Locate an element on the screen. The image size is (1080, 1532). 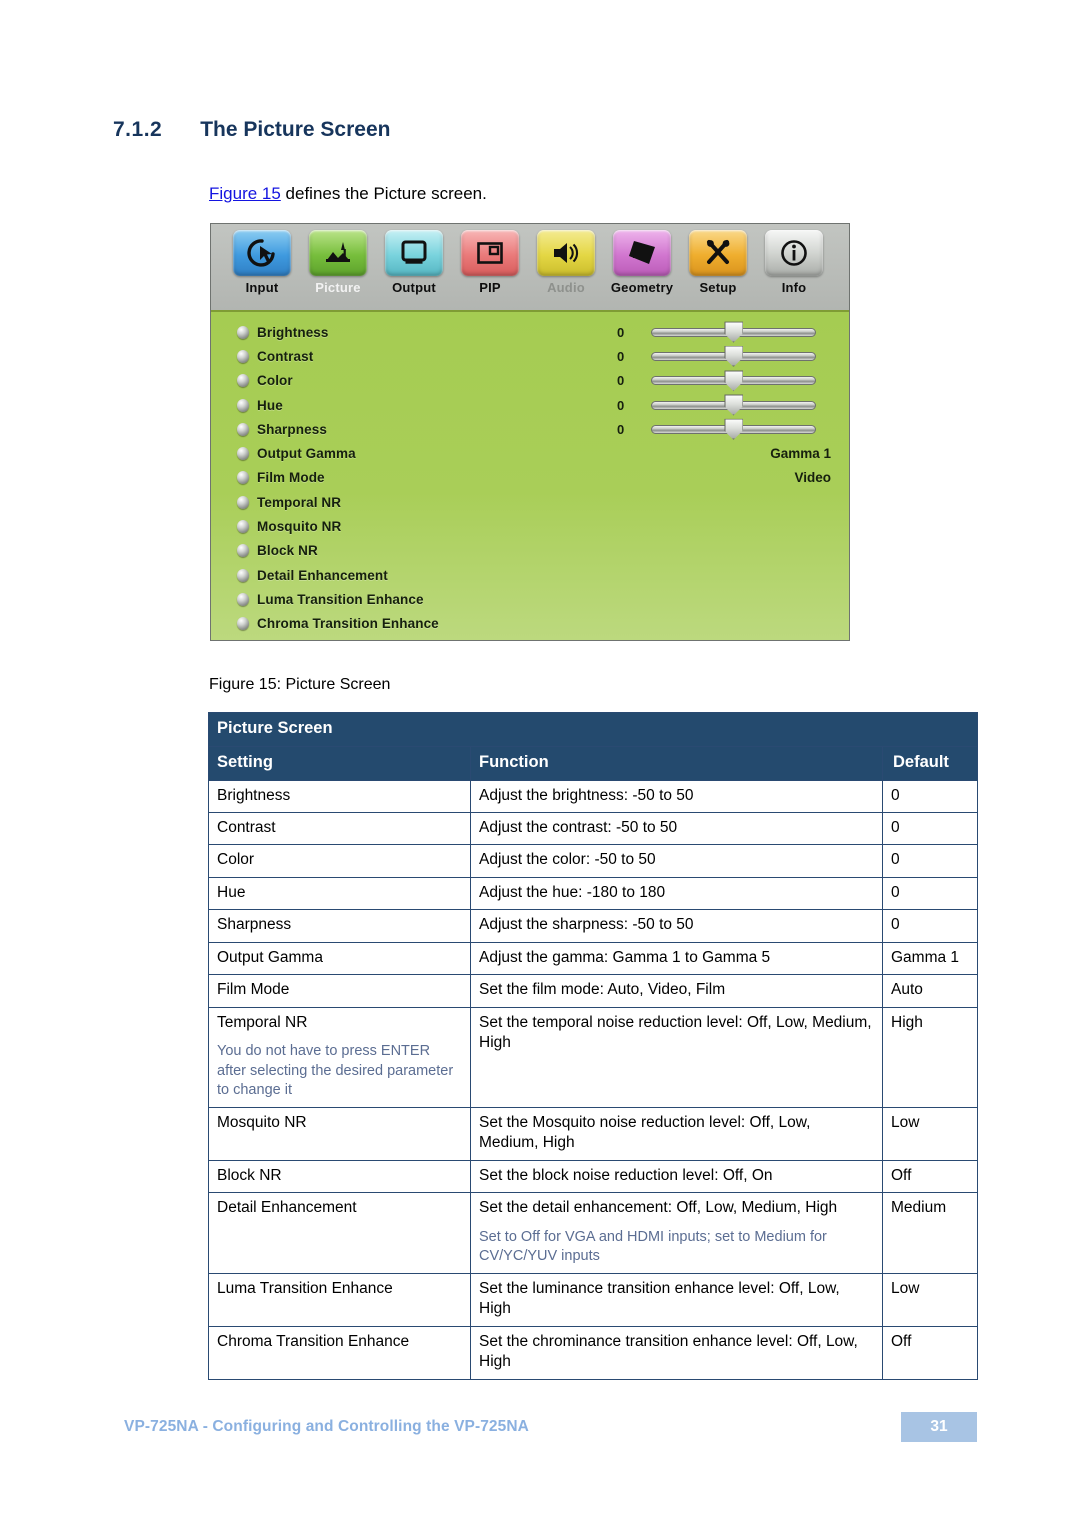
osd-tab-output: Output is located at coordinates (414, 262).